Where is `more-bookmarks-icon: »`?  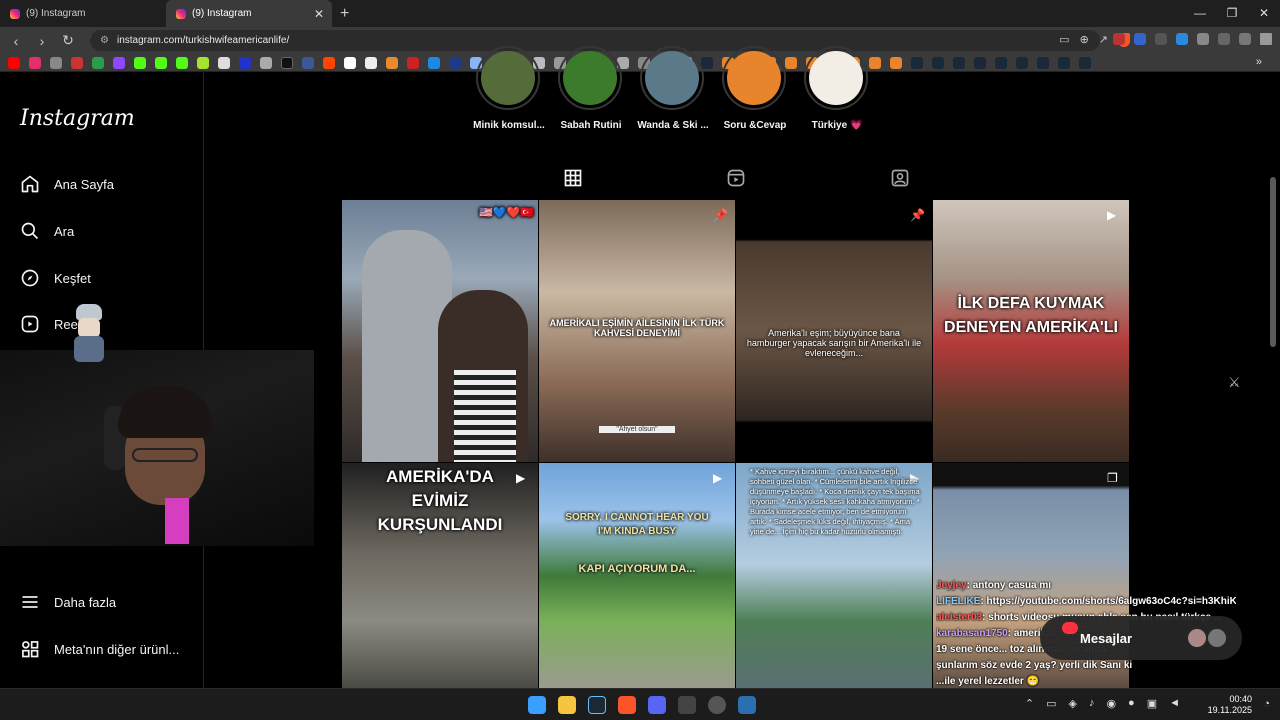 more-bookmarks-icon: » is located at coordinates (1259, 62).